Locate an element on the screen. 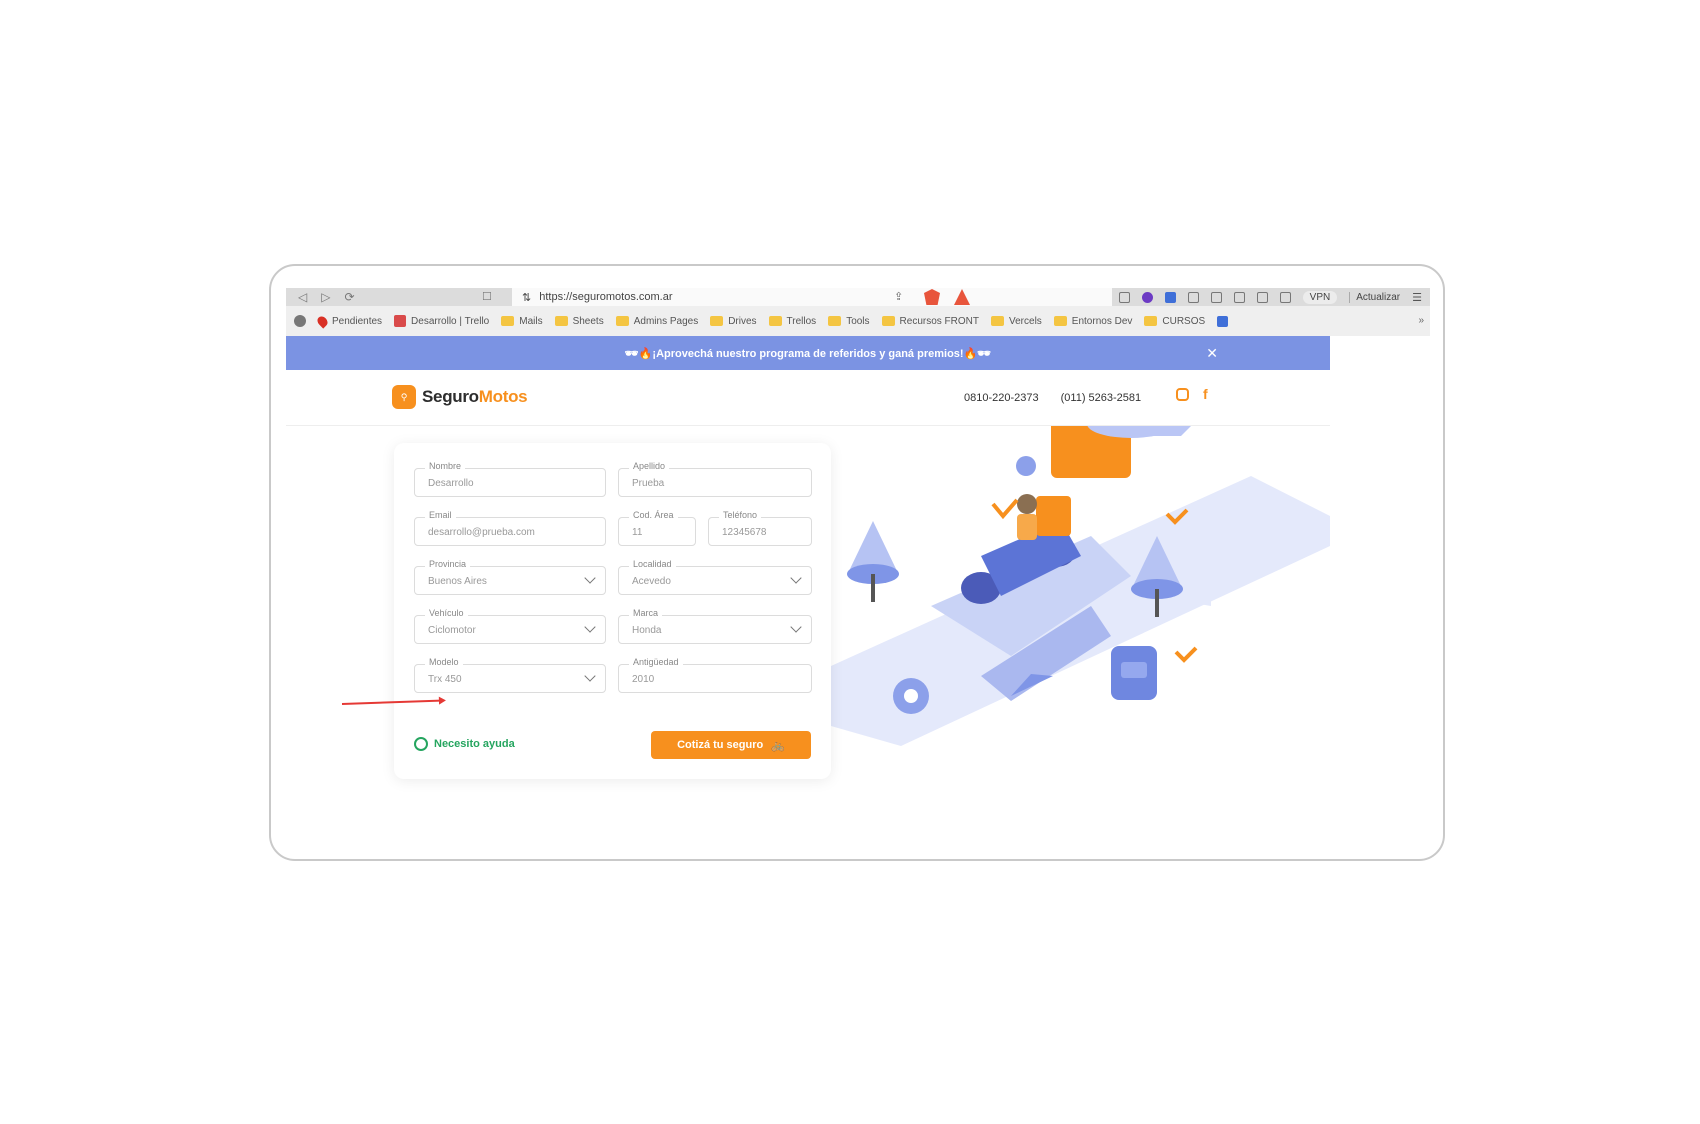 The width and height of the screenshot is (1700, 1124). back-icon: ◁ is located at coordinates (302, 297).